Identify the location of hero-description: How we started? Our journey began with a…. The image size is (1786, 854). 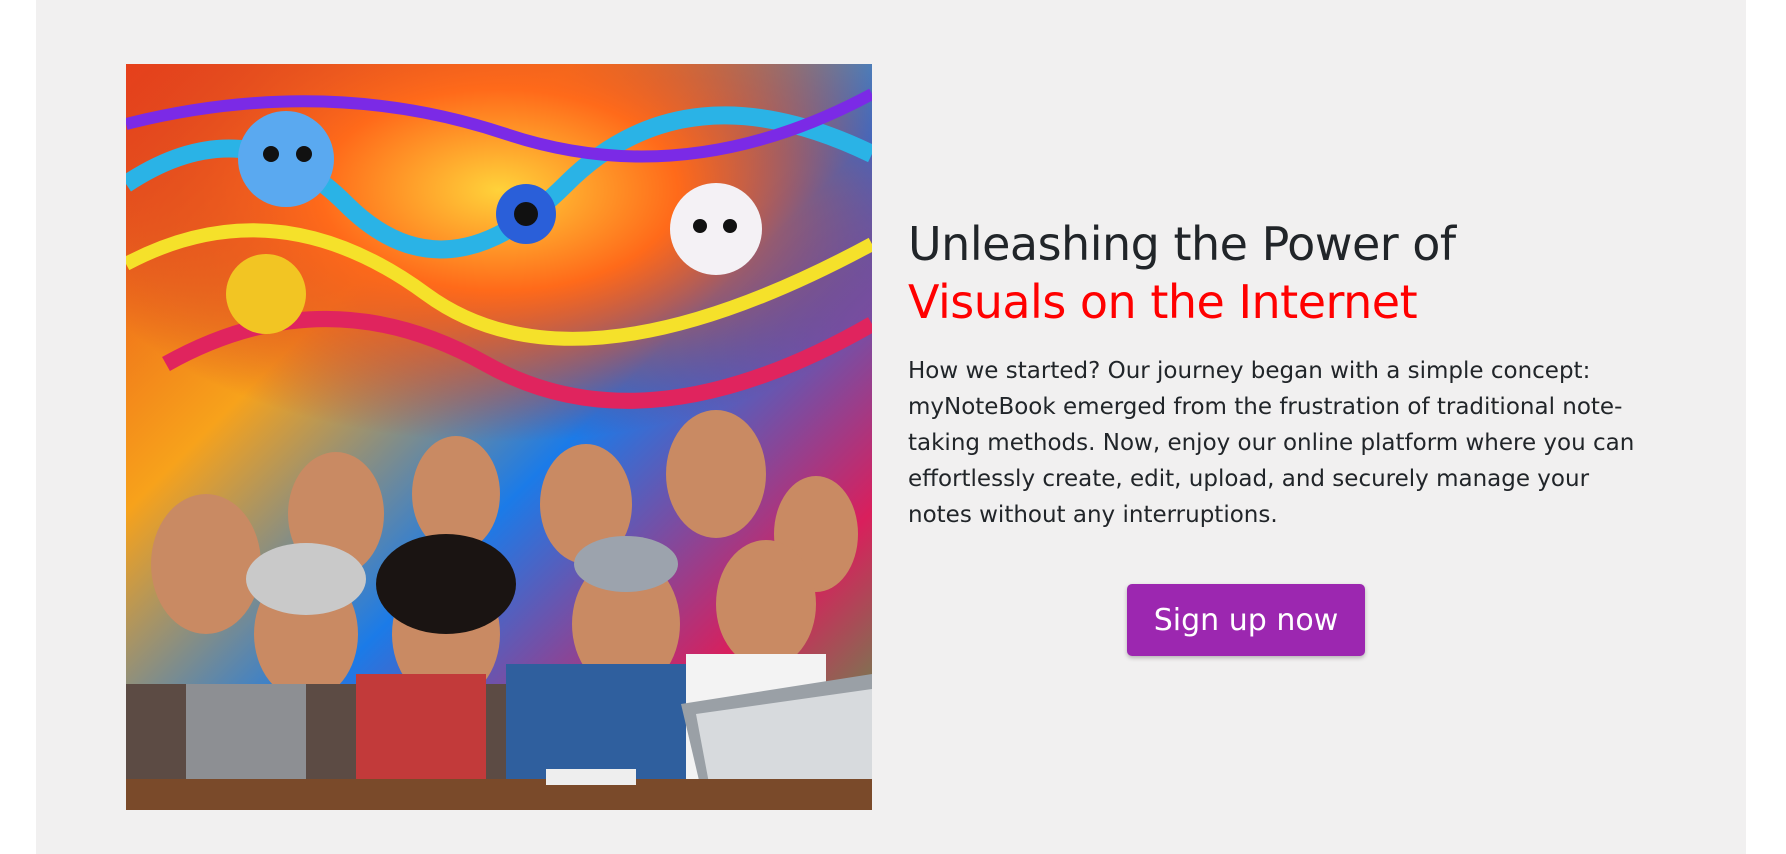
(1271, 443).